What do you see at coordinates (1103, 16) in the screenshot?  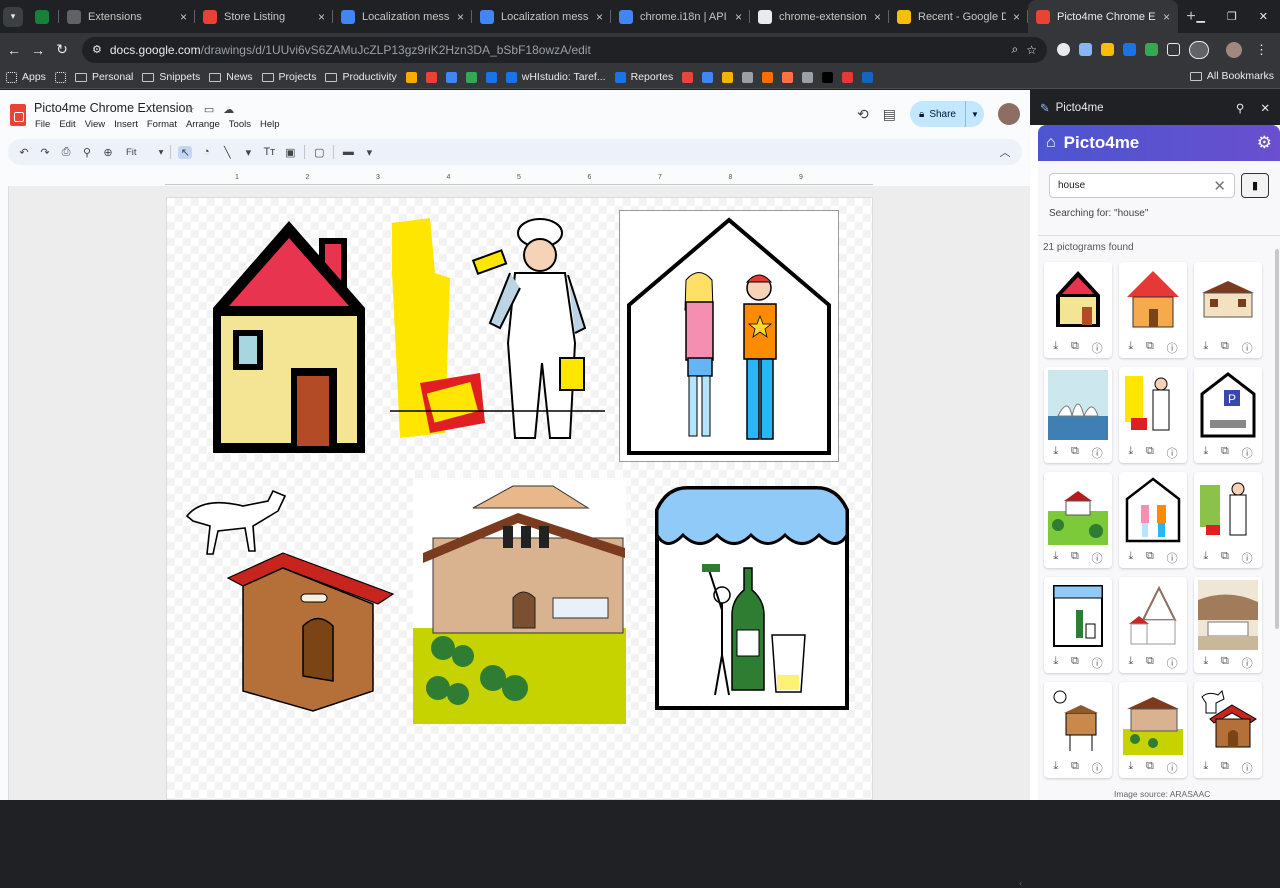 I see `tab-drawings: Picto4me Chrome Exte ×` at bounding box center [1103, 16].